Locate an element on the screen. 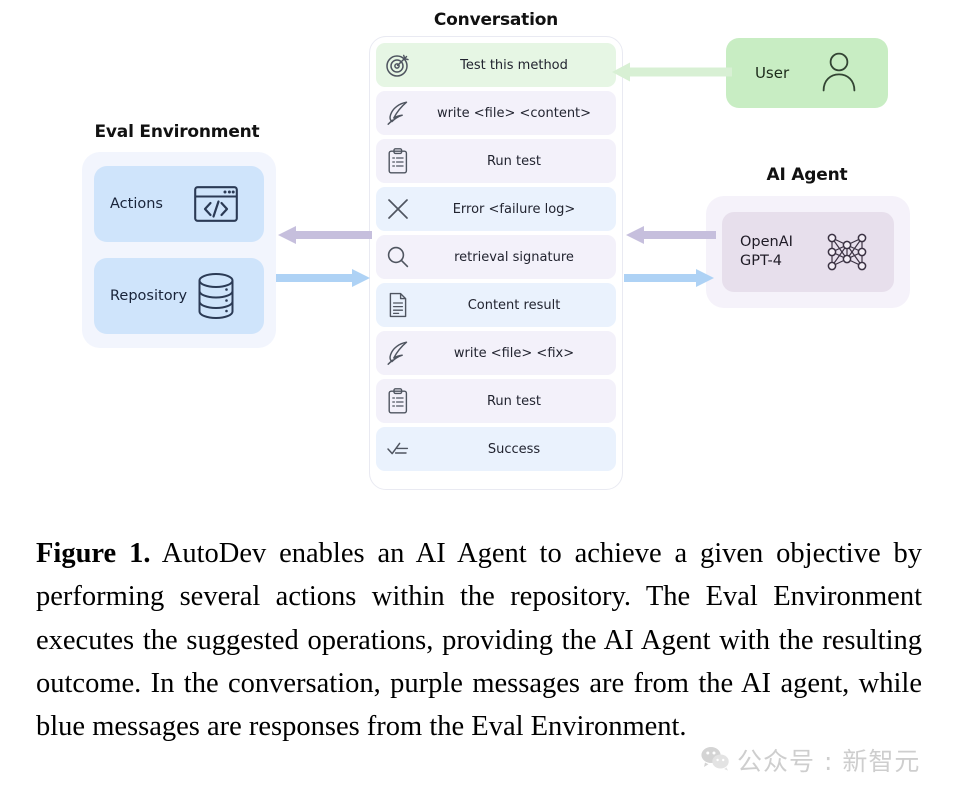  figure-caption-label: Figure 1. is located at coordinates (93, 553).